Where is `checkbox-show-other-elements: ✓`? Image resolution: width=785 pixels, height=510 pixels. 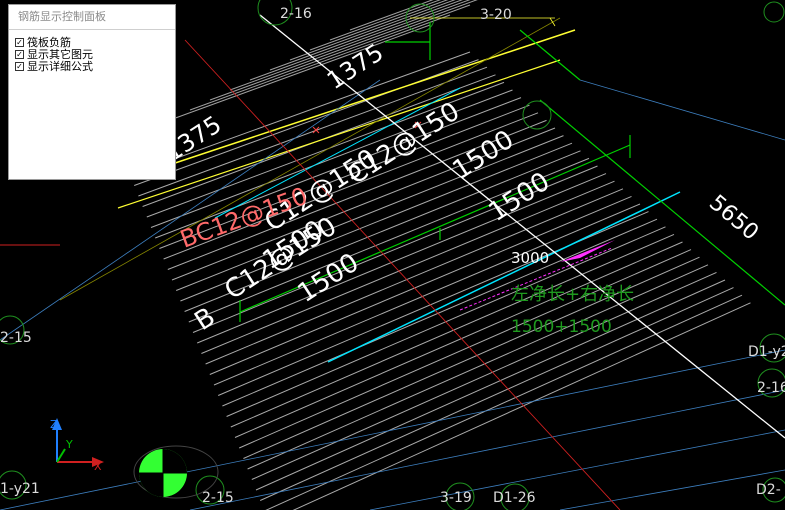 checkbox-show-other-elements: ✓ is located at coordinates (19, 54).